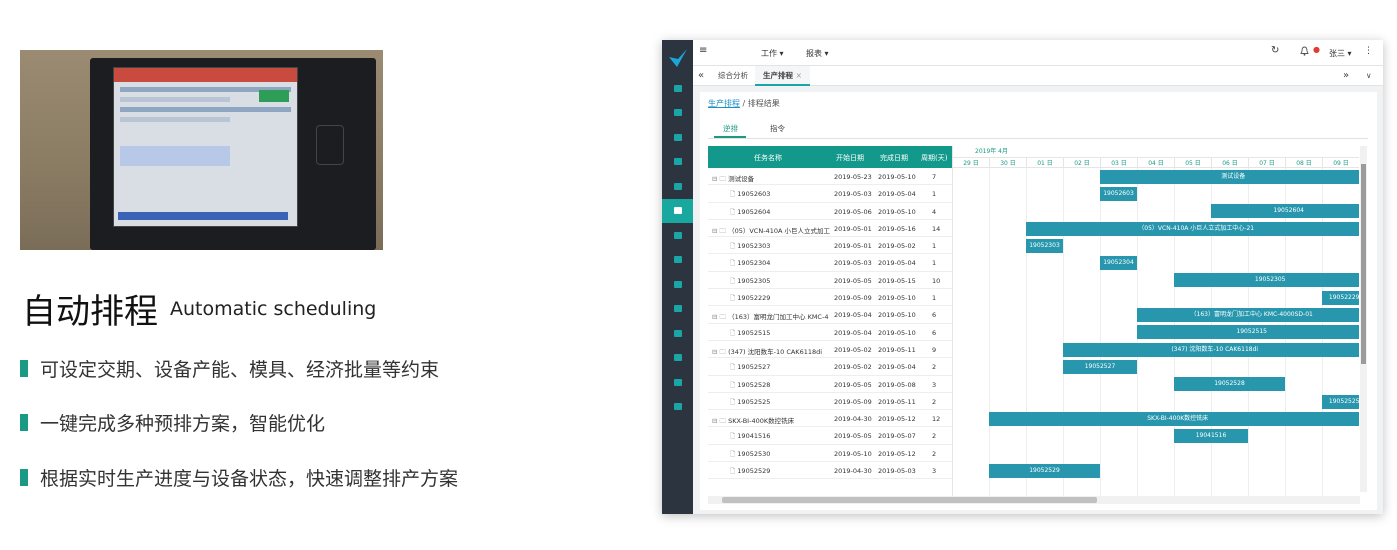 Image resolution: width=1397 pixels, height=550 pixels. Describe the element at coordinates (750, 367) in the screenshot. I see `task-name: 🗋 19052527` at that location.